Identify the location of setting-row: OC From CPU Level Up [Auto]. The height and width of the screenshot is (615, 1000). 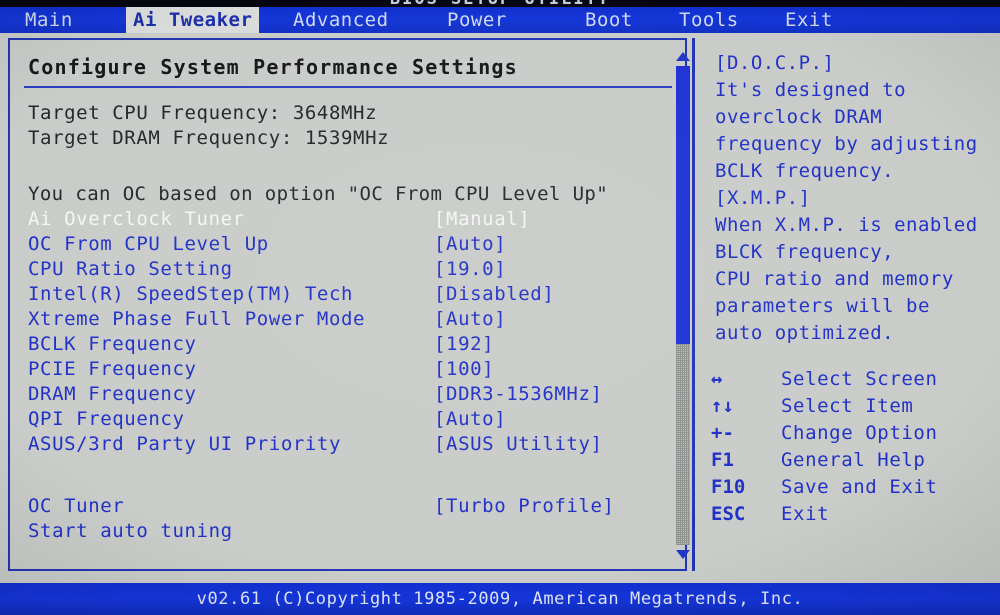
(340, 245).